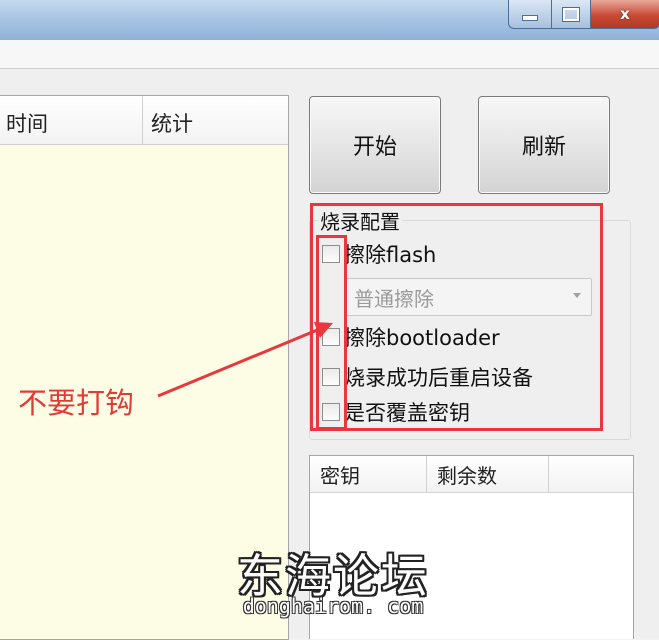 This screenshot has height=640, width=659. What do you see at coordinates (76, 403) in the screenshot?
I see `annotation-text: 不要打钩` at bounding box center [76, 403].